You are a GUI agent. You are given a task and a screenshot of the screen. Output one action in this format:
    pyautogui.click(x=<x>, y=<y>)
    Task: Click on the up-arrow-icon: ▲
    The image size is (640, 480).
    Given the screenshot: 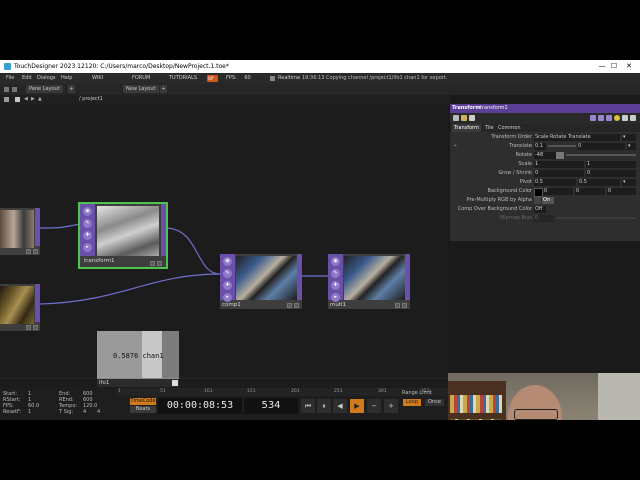 What is the action you would take?
    pyautogui.click(x=40, y=99)
    